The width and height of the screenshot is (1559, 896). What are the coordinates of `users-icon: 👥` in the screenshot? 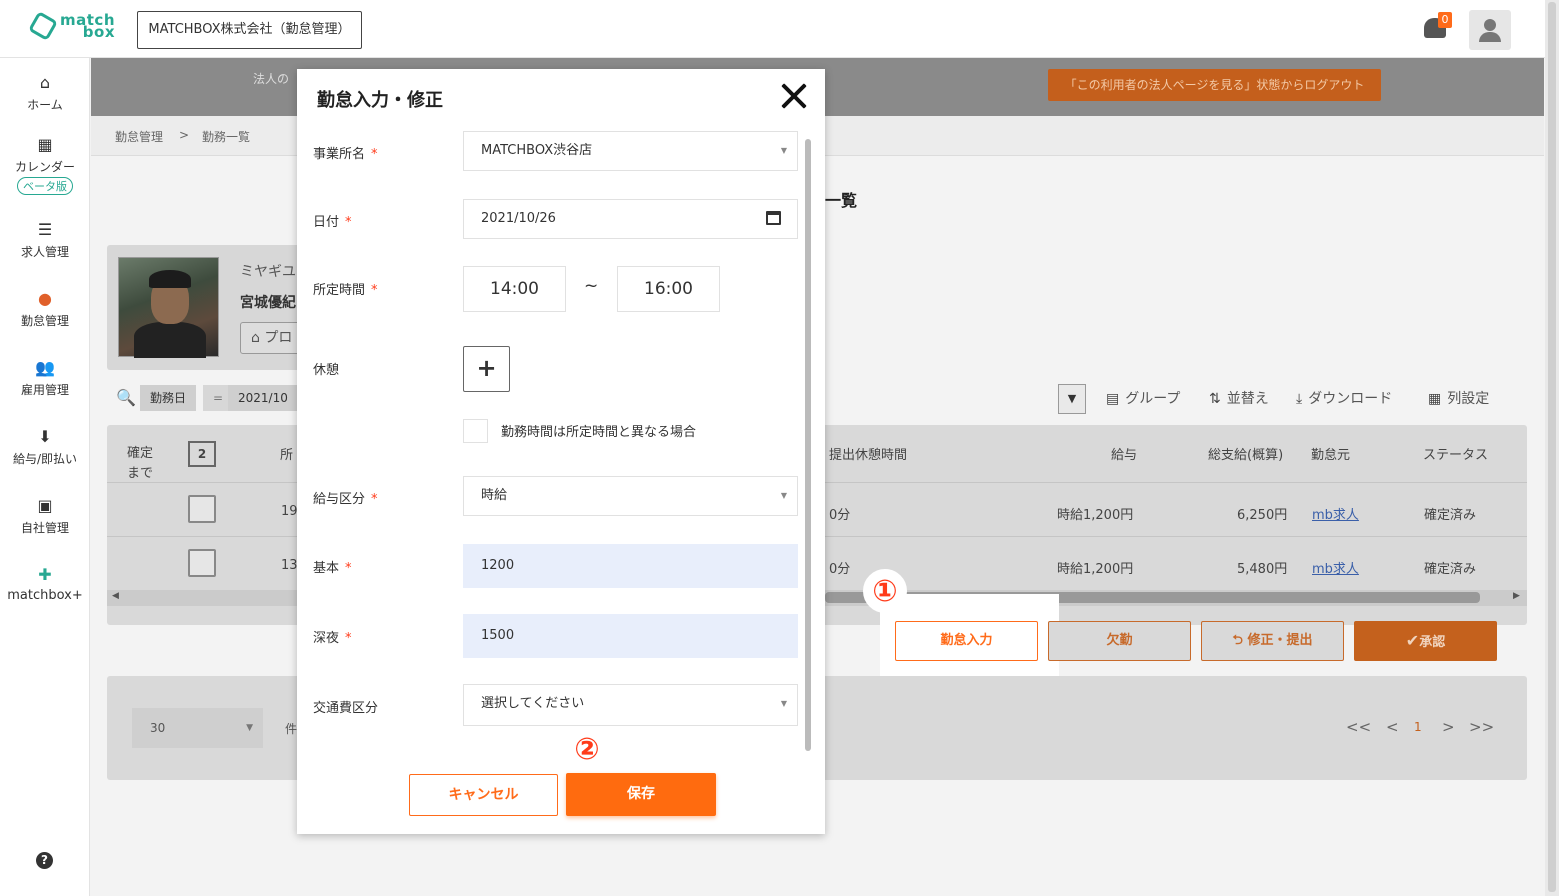 It's located at (45, 367).